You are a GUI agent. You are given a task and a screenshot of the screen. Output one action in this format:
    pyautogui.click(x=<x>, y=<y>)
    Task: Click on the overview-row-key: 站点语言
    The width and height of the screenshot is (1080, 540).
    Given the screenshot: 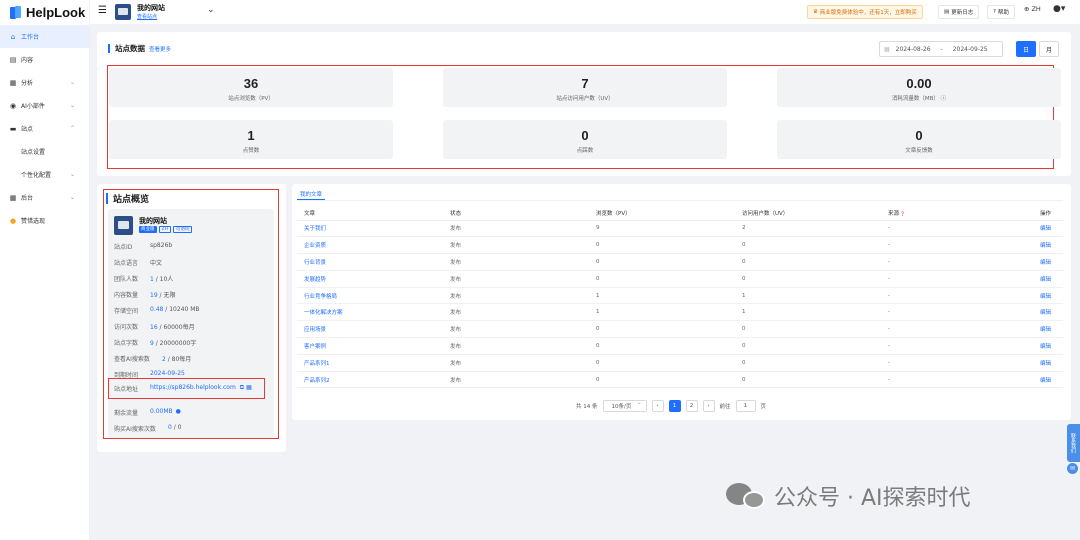 What is the action you would take?
    pyautogui.click(x=126, y=263)
    